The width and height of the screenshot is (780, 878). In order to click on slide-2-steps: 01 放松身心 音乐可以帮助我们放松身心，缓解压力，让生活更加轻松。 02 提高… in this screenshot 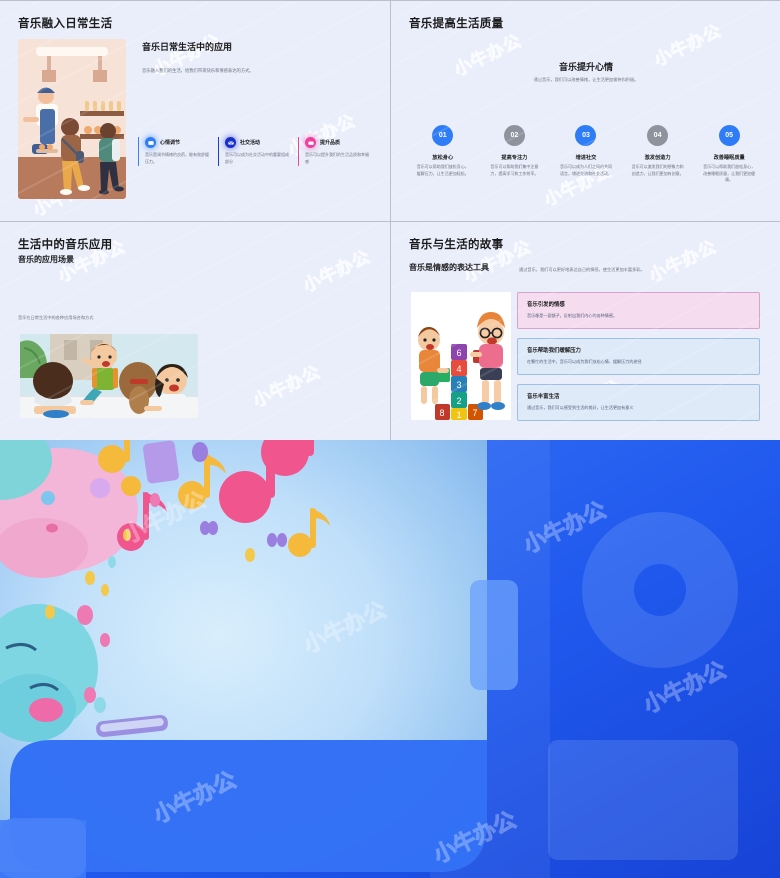, I will do `click(586, 154)`.